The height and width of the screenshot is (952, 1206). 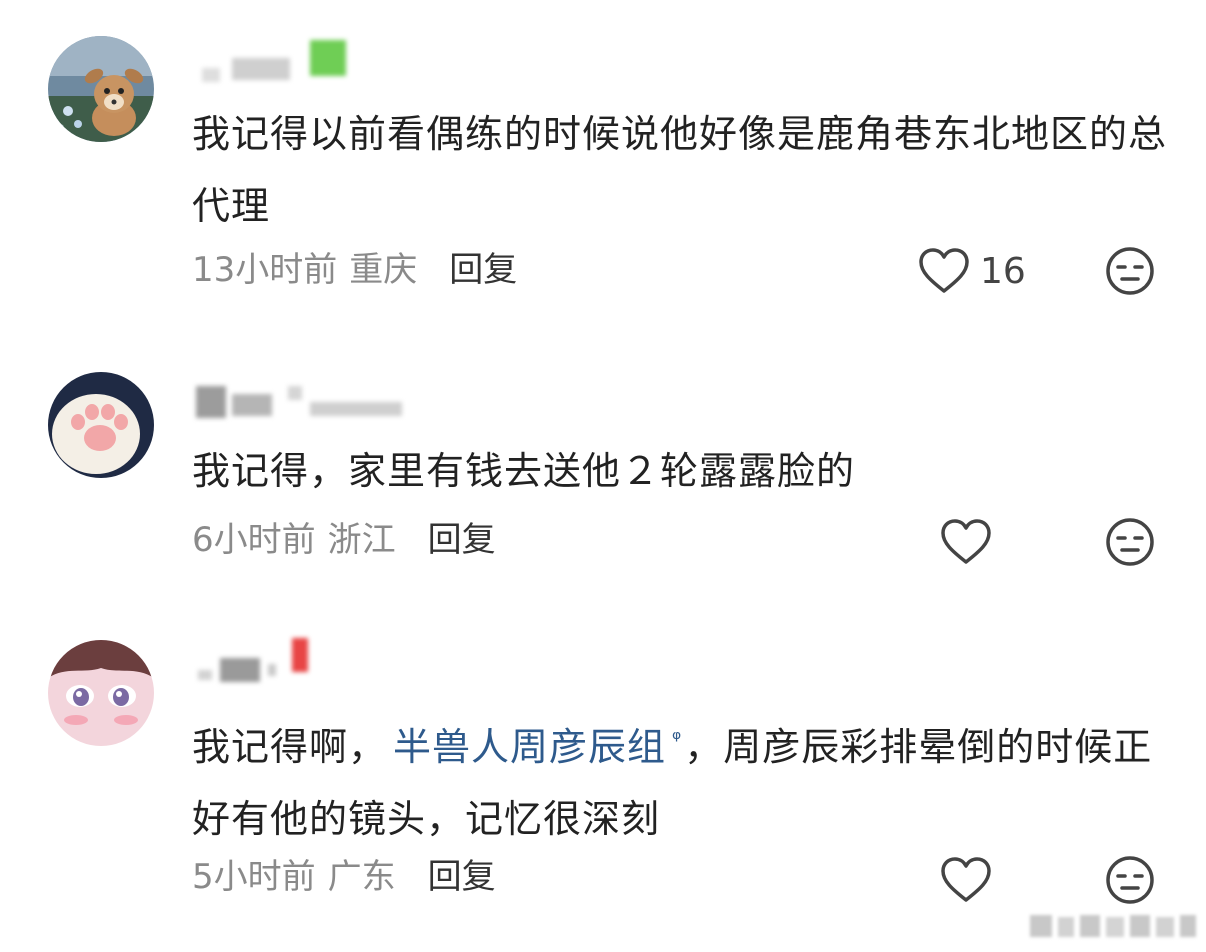 I want to click on cat-paw-avatar, so click(x=101, y=425).